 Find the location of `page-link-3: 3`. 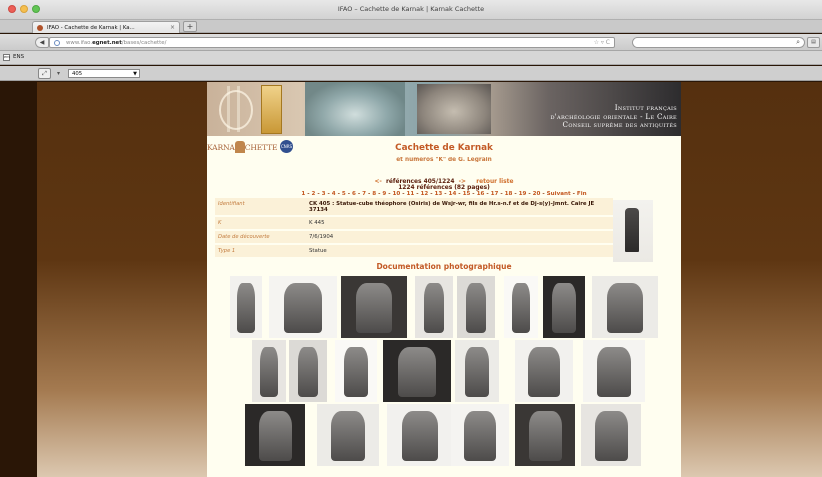

page-link-3: 3 is located at coordinates (324, 194).